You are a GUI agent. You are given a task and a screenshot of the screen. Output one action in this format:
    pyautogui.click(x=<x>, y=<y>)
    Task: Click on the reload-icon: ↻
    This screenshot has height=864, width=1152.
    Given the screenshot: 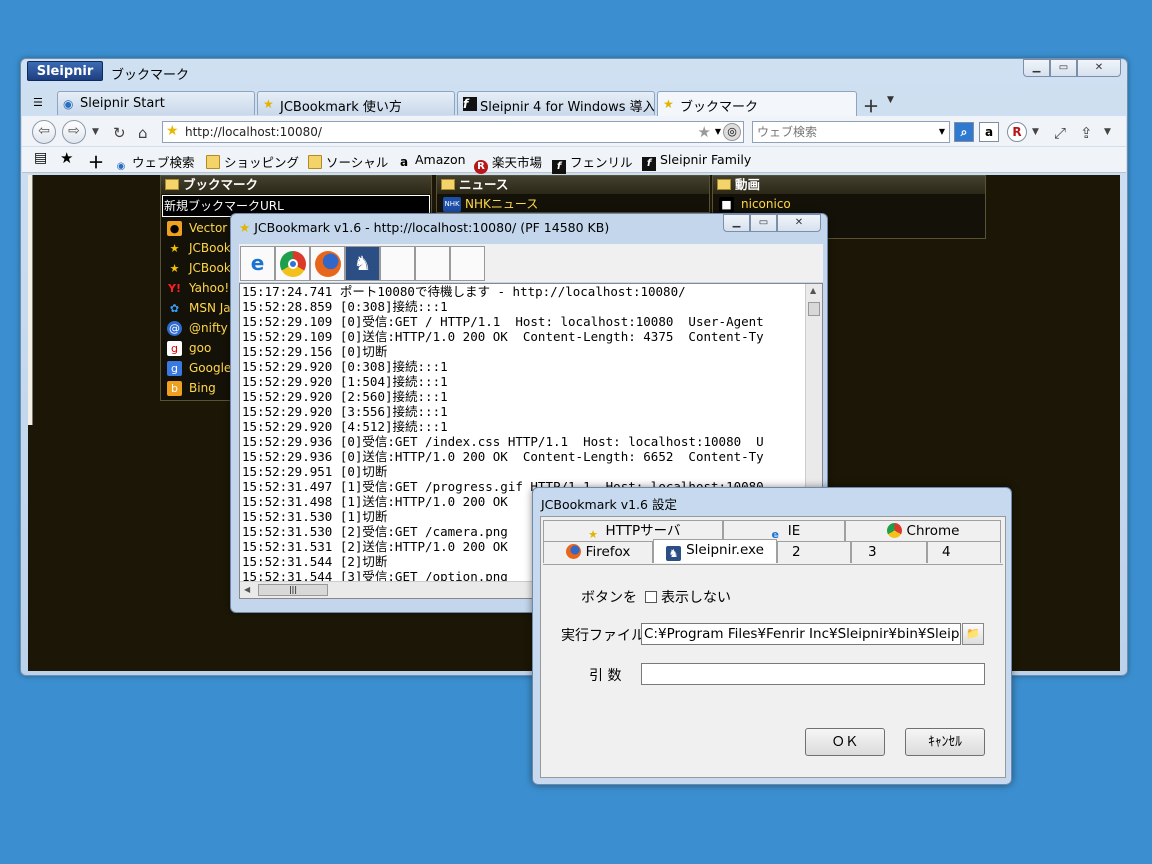 What is the action you would take?
    pyautogui.click(x=119, y=133)
    